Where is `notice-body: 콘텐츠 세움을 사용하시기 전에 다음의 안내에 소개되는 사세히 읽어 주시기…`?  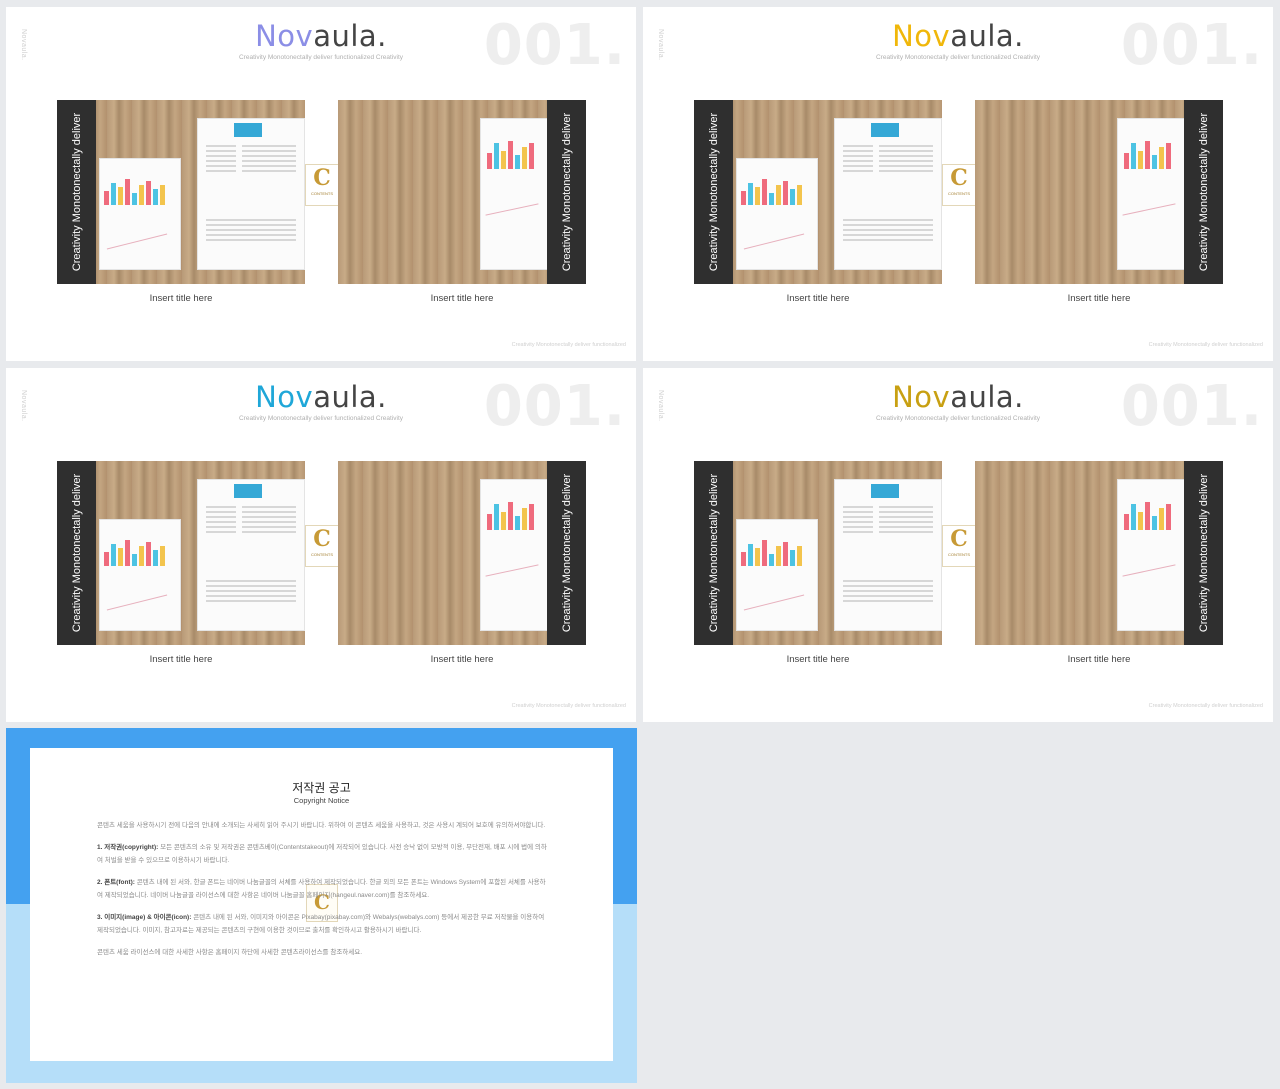
notice-body: 콘텐츠 세움을 사용하시기 전에 다음의 안내에 소개되는 사세히 읽어 주시기… is located at coordinates (322, 893).